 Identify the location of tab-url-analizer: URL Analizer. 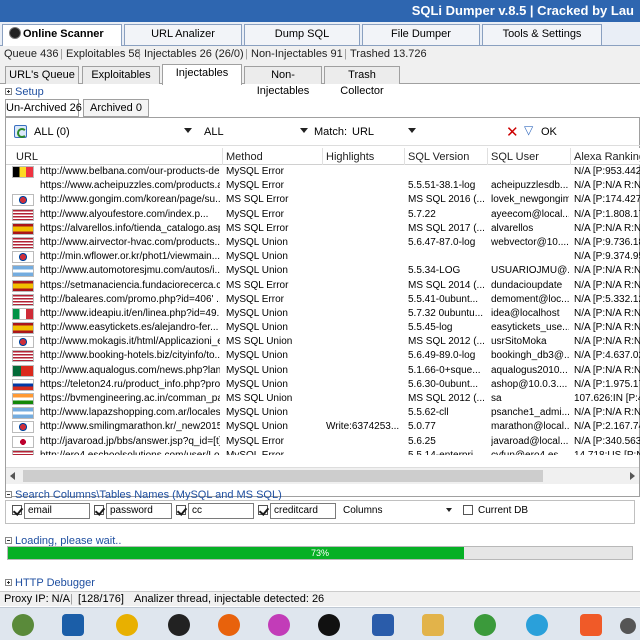
(183, 34).